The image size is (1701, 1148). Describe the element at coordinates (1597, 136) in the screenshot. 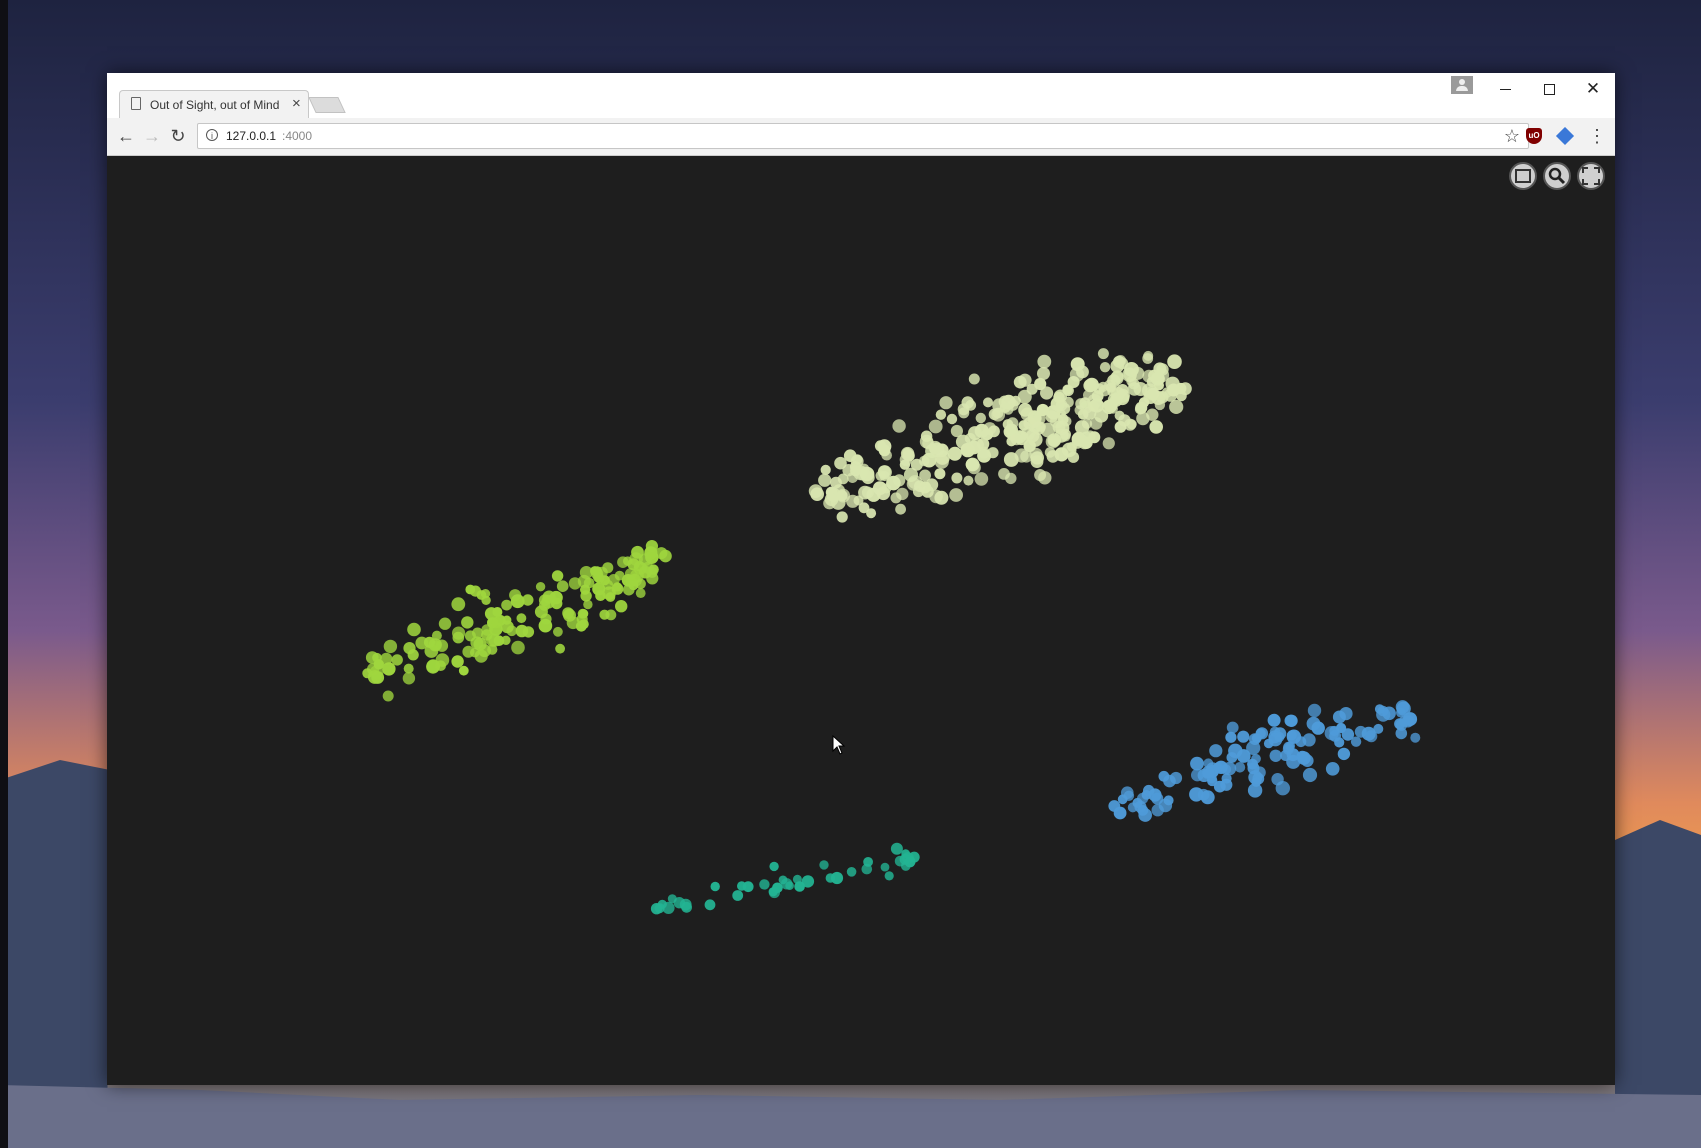

I see `browser-menu-icon: ⋮` at that location.